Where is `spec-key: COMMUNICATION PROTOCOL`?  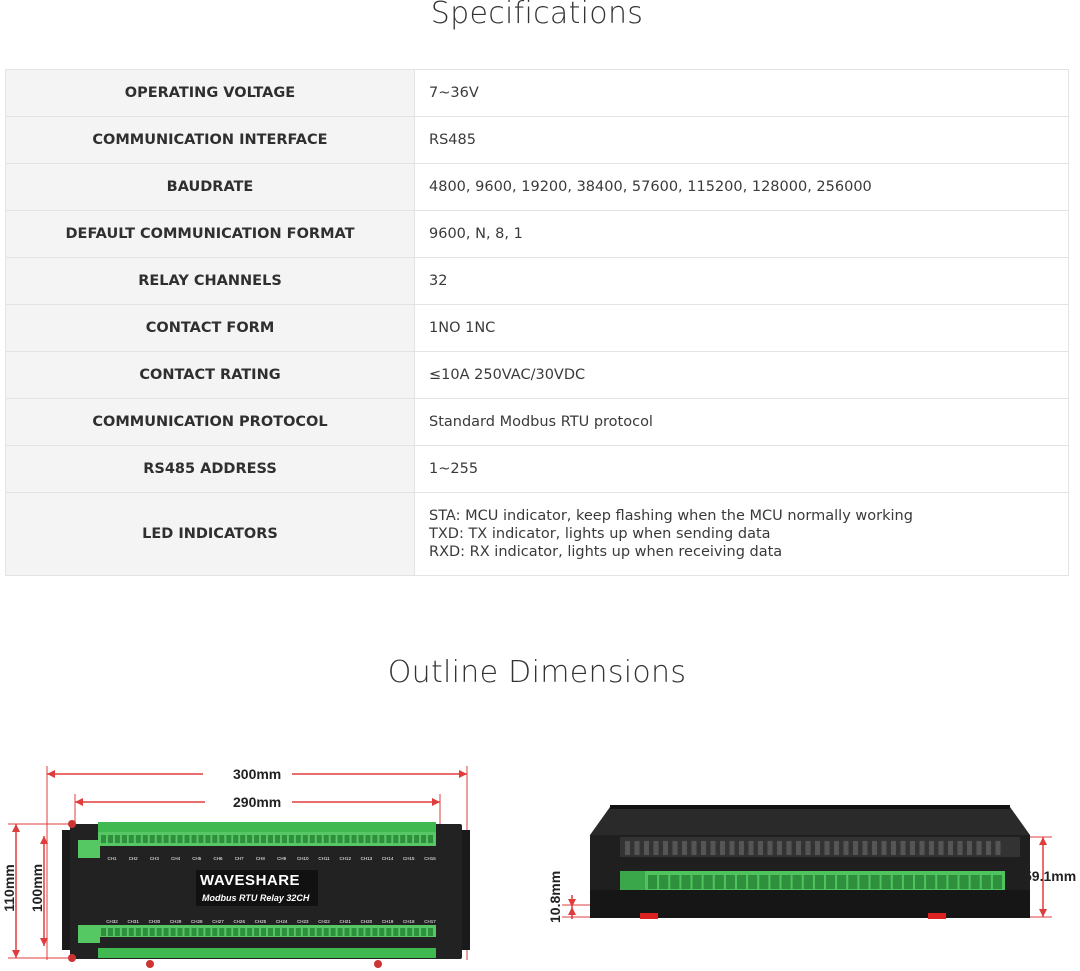 spec-key: COMMUNICATION PROTOCOL is located at coordinates (210, 422).